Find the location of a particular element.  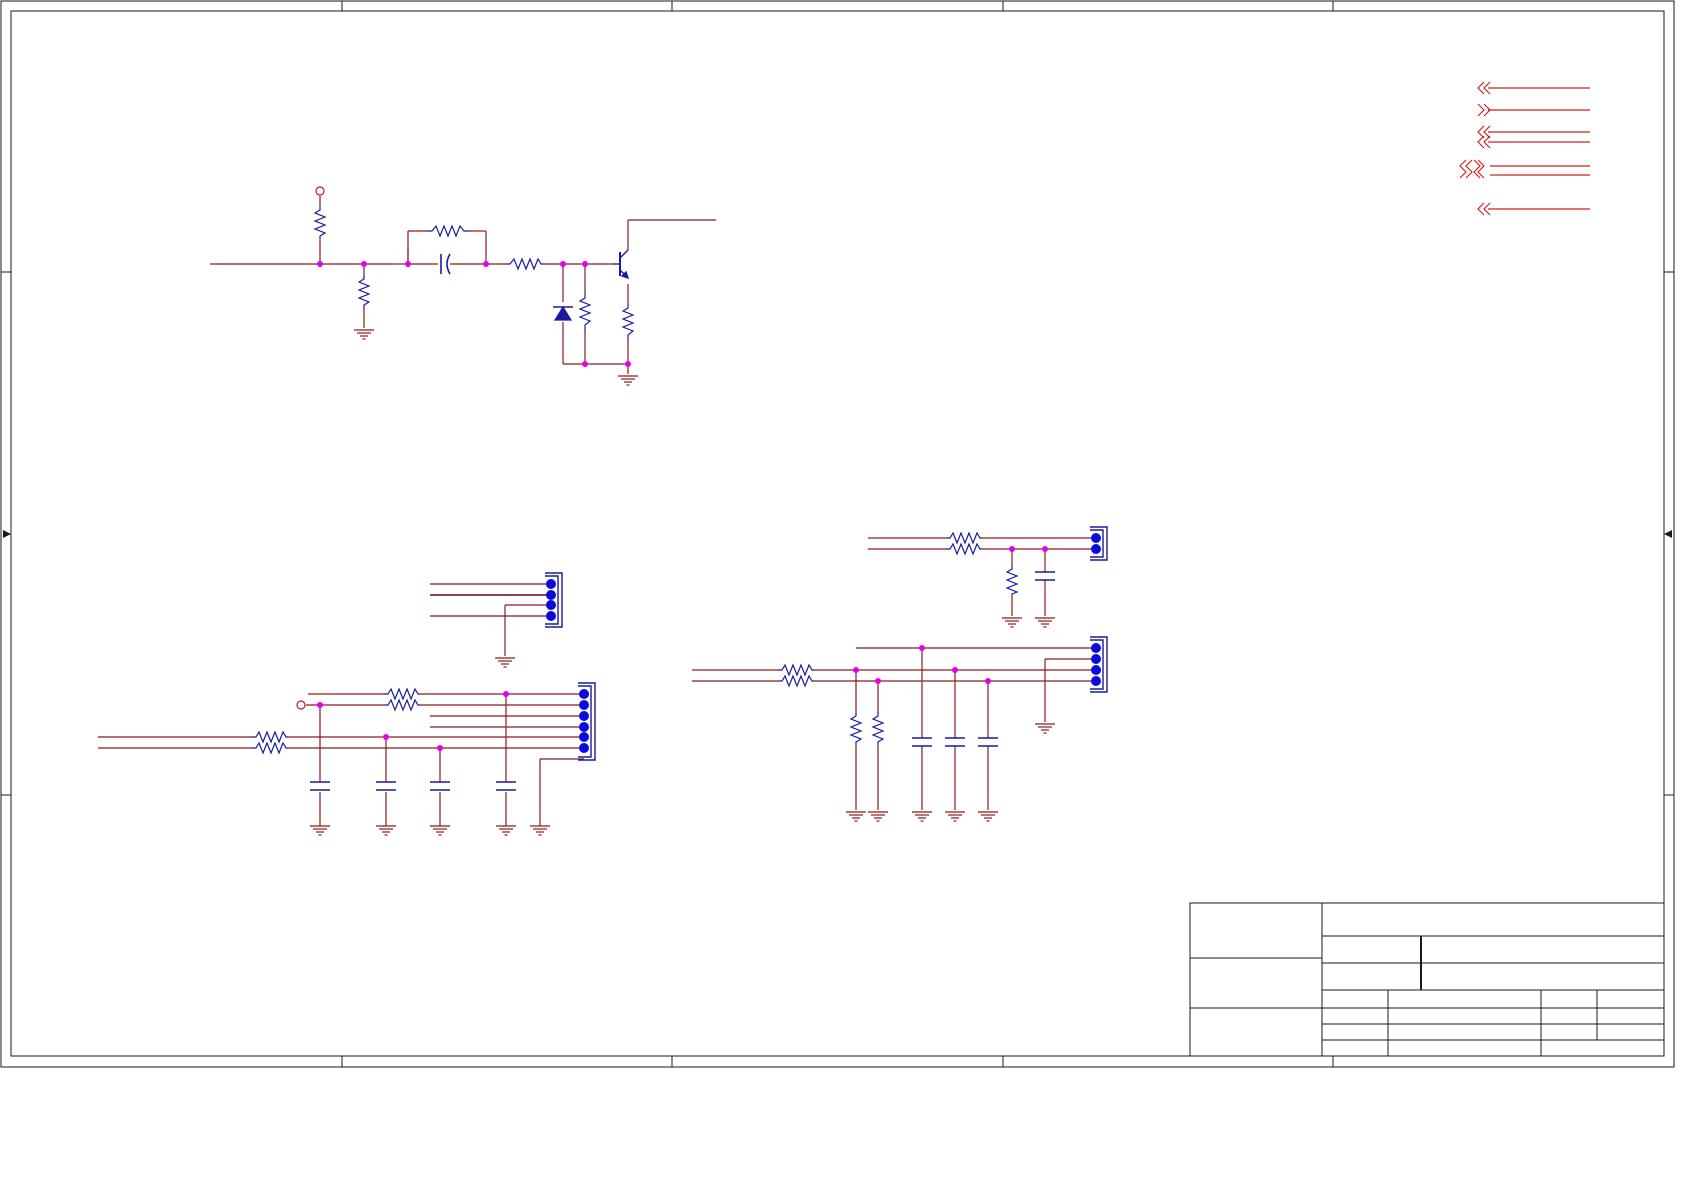

circuit-connector-4pin is located at coordinates (496, 620).